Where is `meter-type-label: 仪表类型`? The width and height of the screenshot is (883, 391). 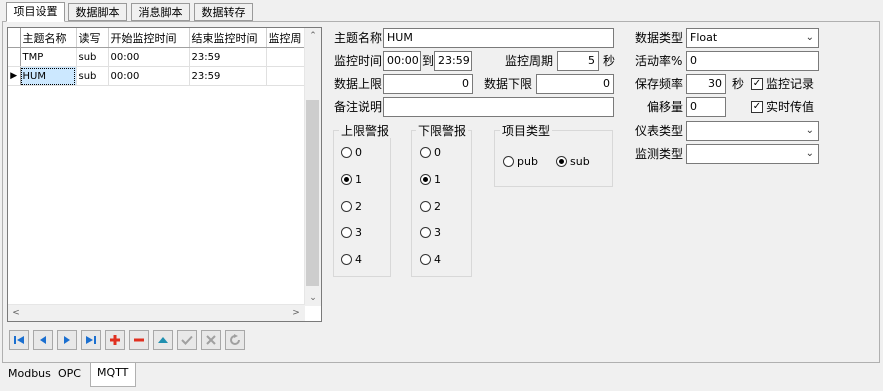
meter-type-label: 仪表类型 is located at coordinates (659, 131).